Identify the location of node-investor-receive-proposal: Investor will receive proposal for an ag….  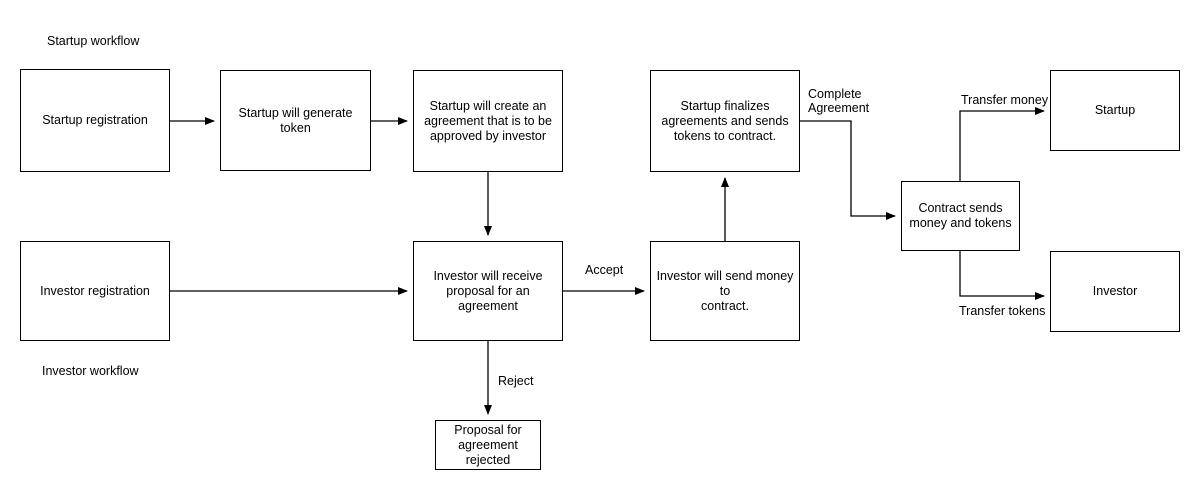
(488, 291).